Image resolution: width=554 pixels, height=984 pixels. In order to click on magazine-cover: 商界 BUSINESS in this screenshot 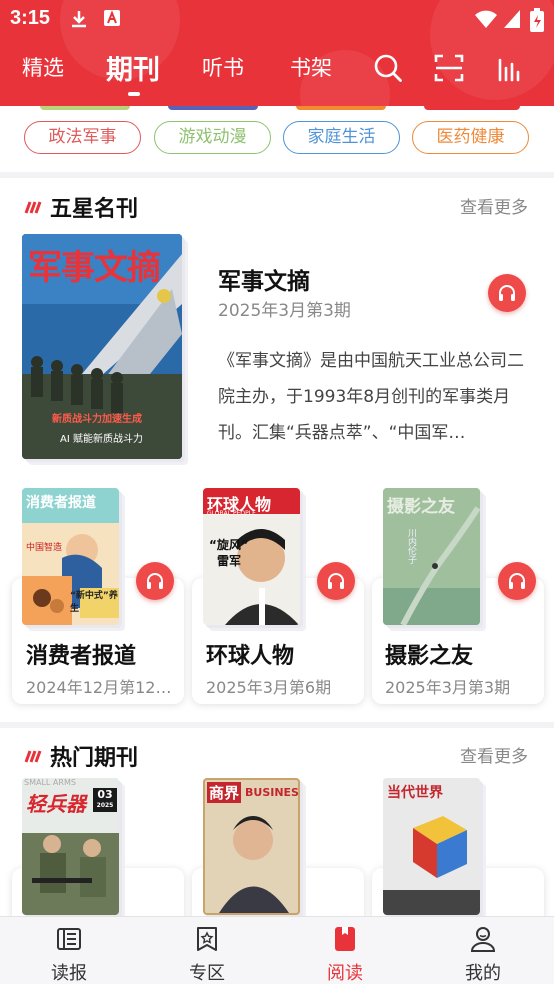, I will do `click(251, 846)`.